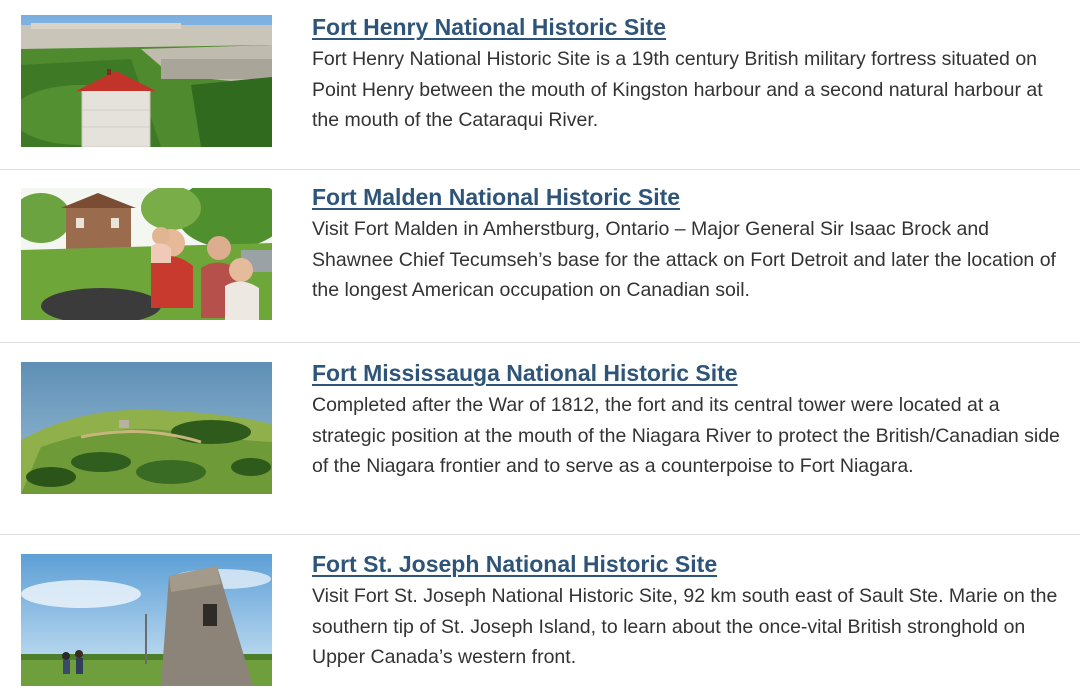 This screenshot has height=699, width=1080. Describe the element at coordinates (146, 81) in the screenshot. I see `fort-henry-thumbnail` at that location.